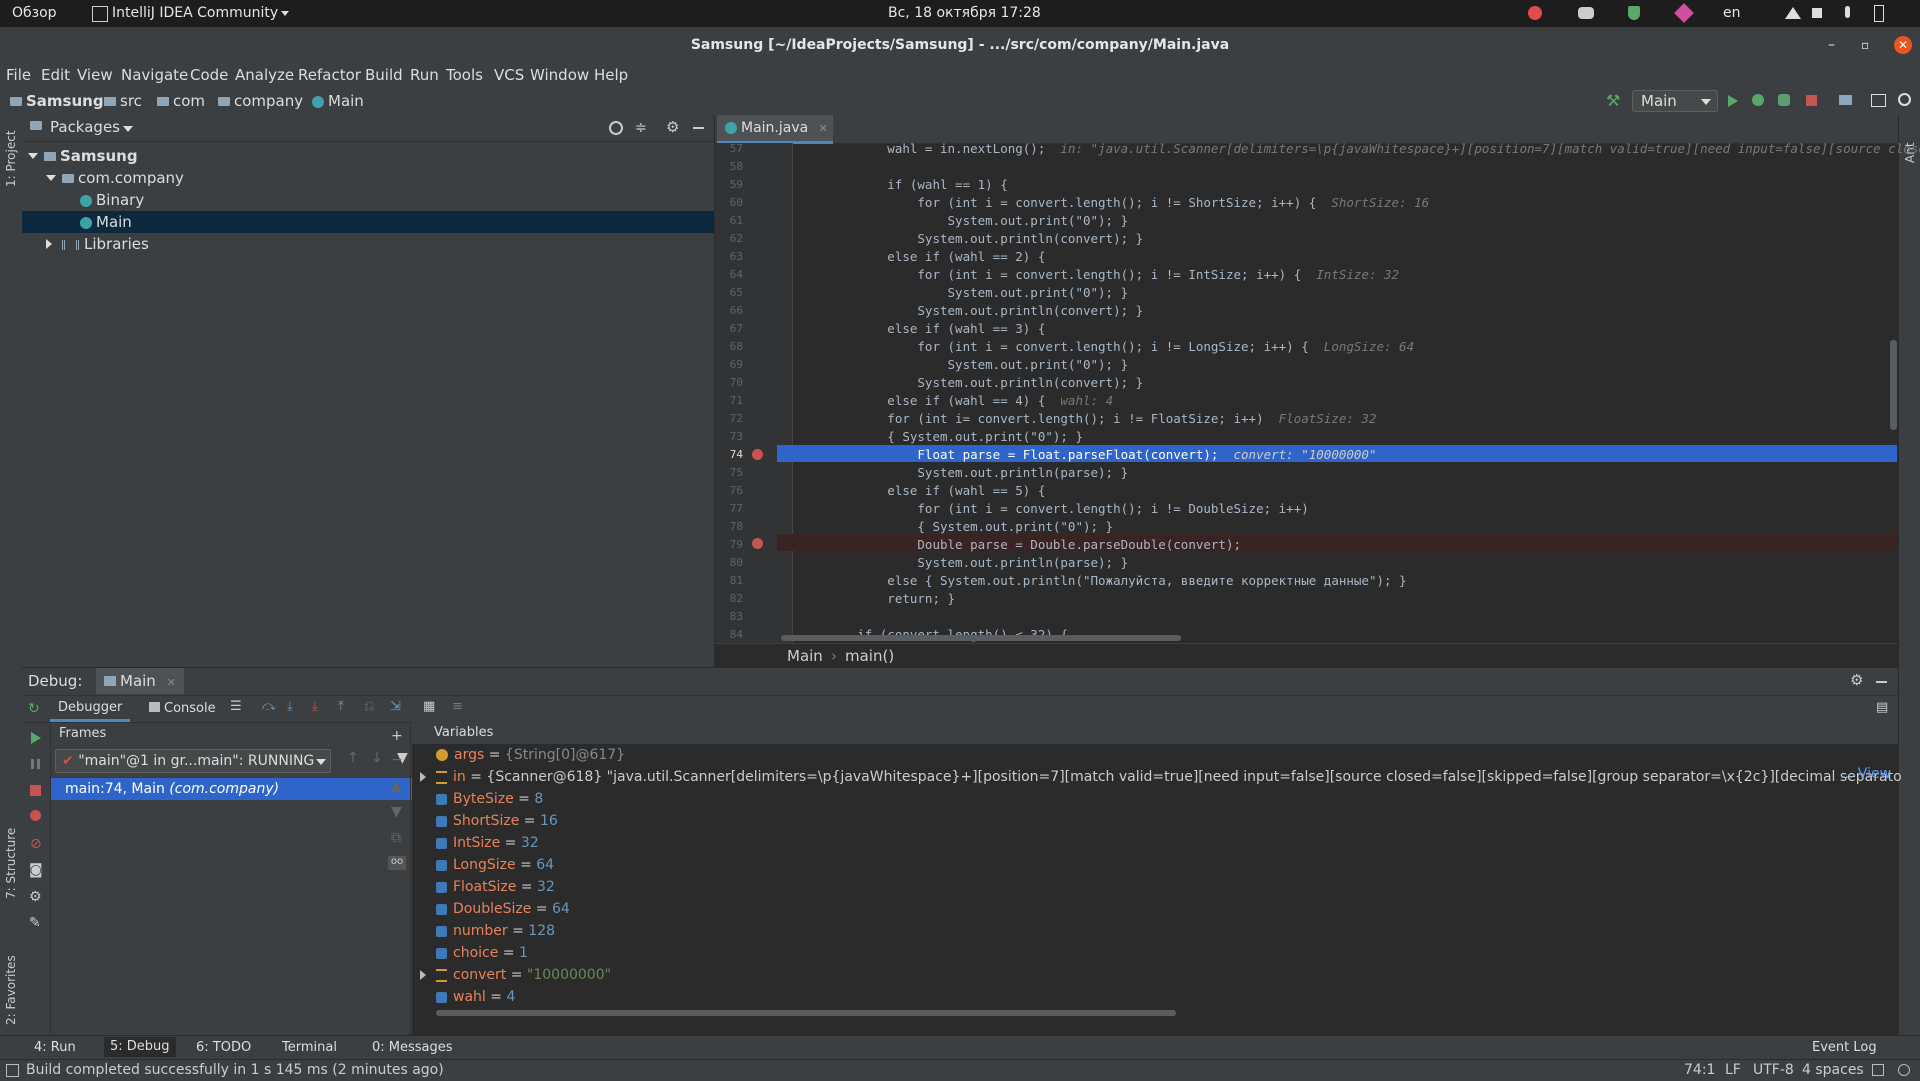  Describe the element at coordinates (341, 706) in the screenshot. I see `step-out-icon: ⤒` at that location.